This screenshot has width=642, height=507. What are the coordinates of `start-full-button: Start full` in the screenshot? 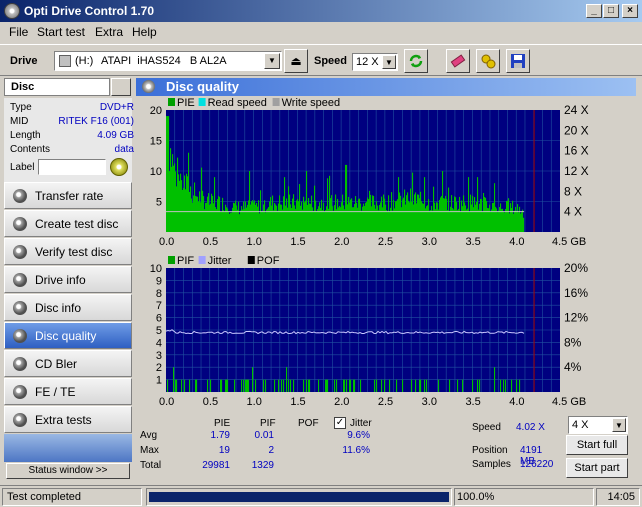 It's located at (597, 445).